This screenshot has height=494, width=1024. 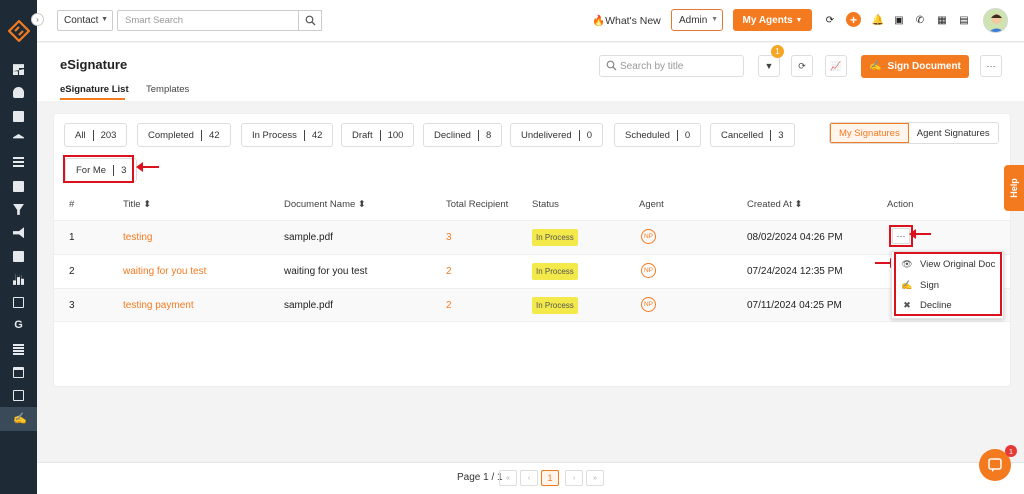 What do you see at coordinates (96, 135) in the screenshot?
I see `filter-chip-all: All 203` at bounding box center [96, 135].